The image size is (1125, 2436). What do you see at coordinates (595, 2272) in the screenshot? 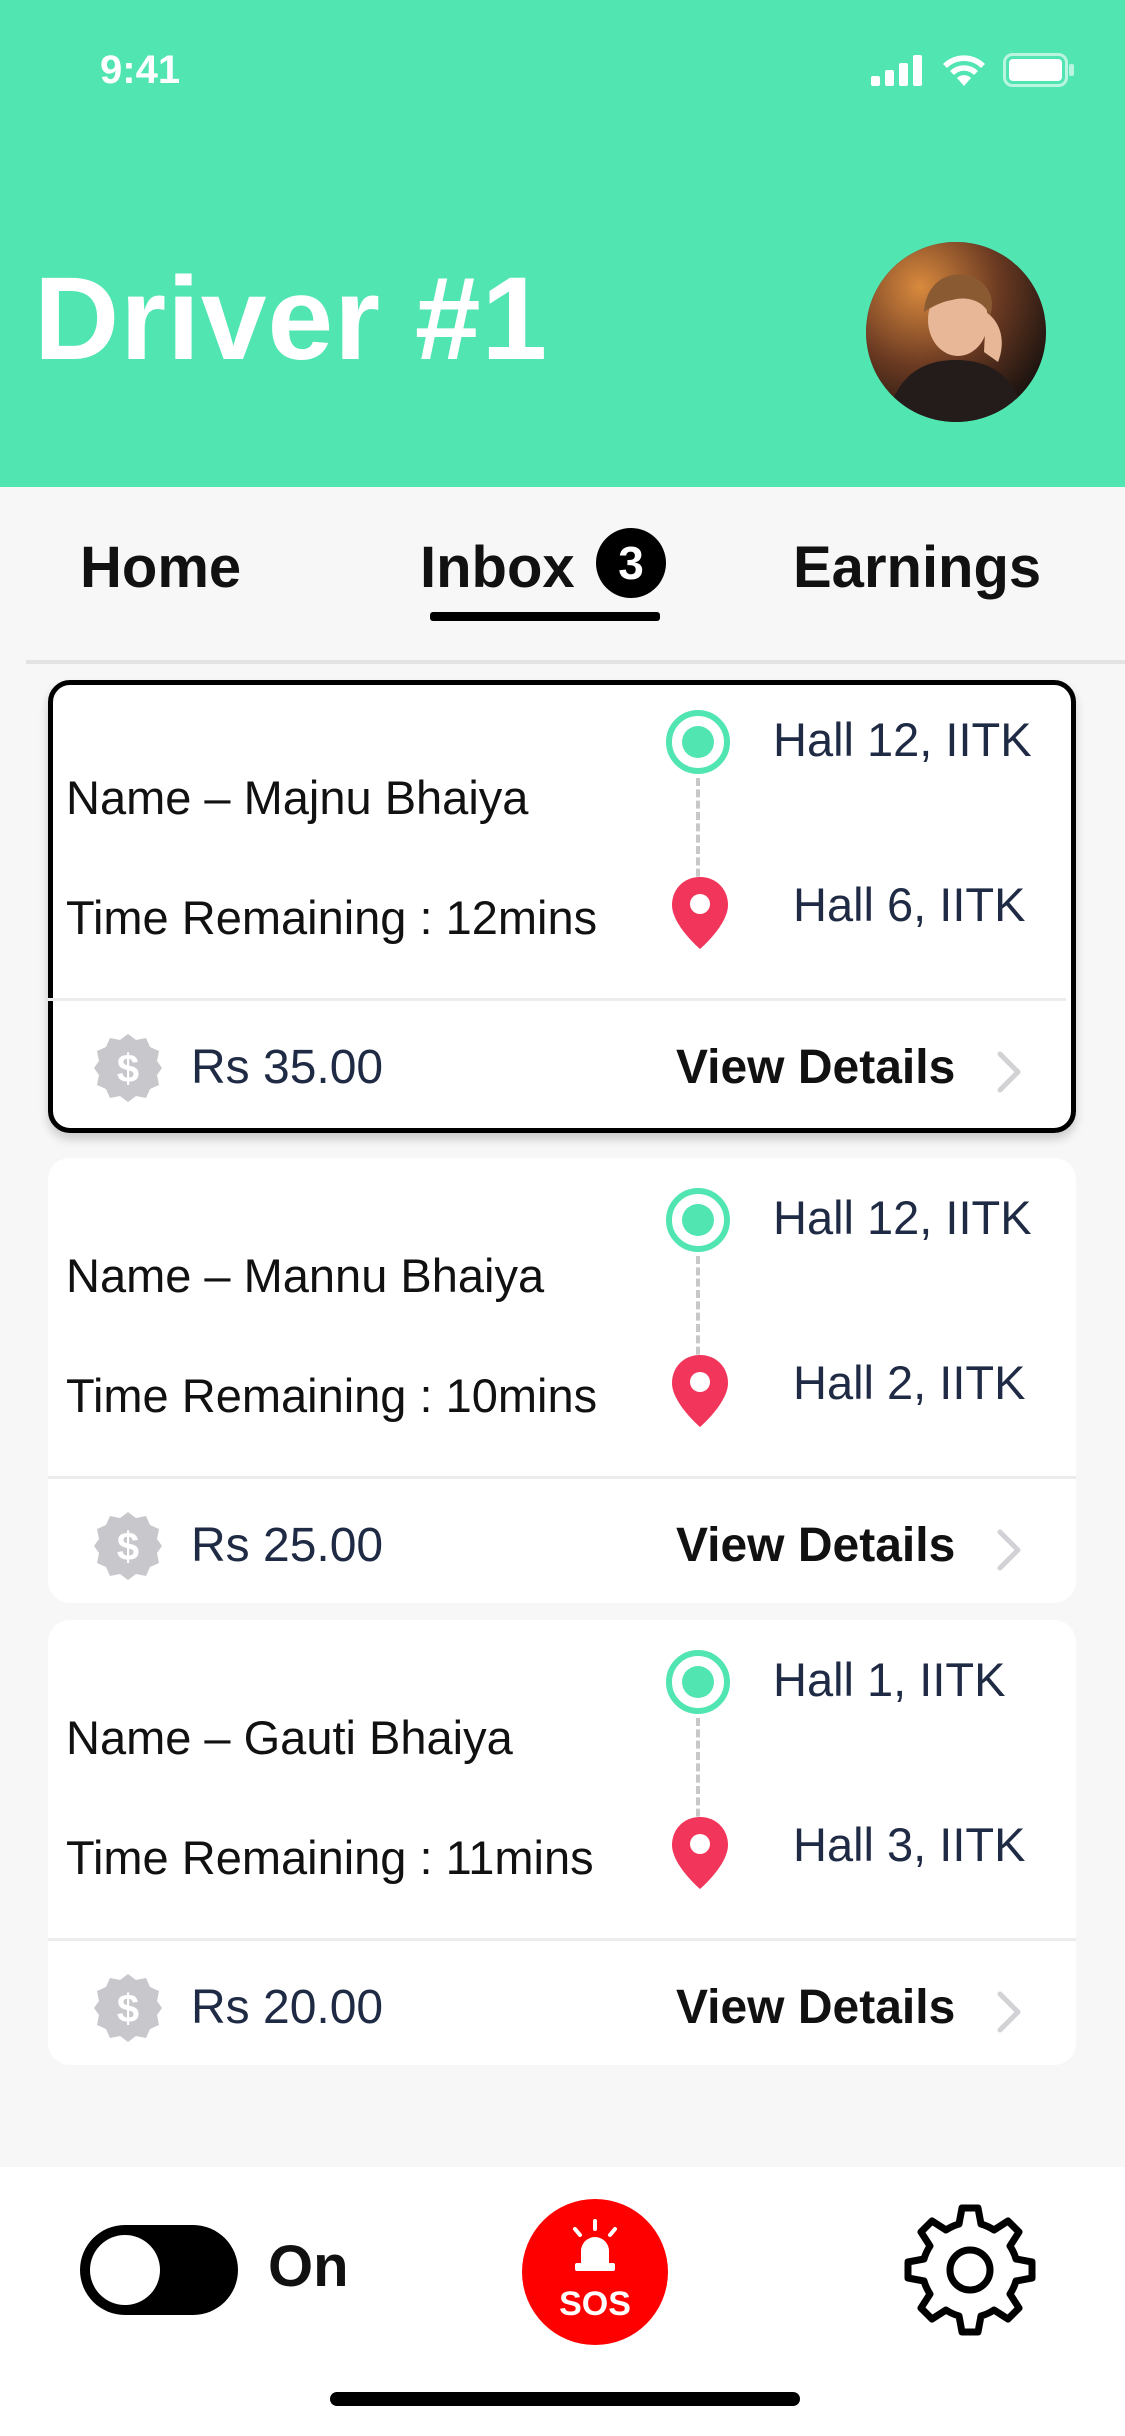
I see `sos-button: SOS` at bounding box center [595, 2272].